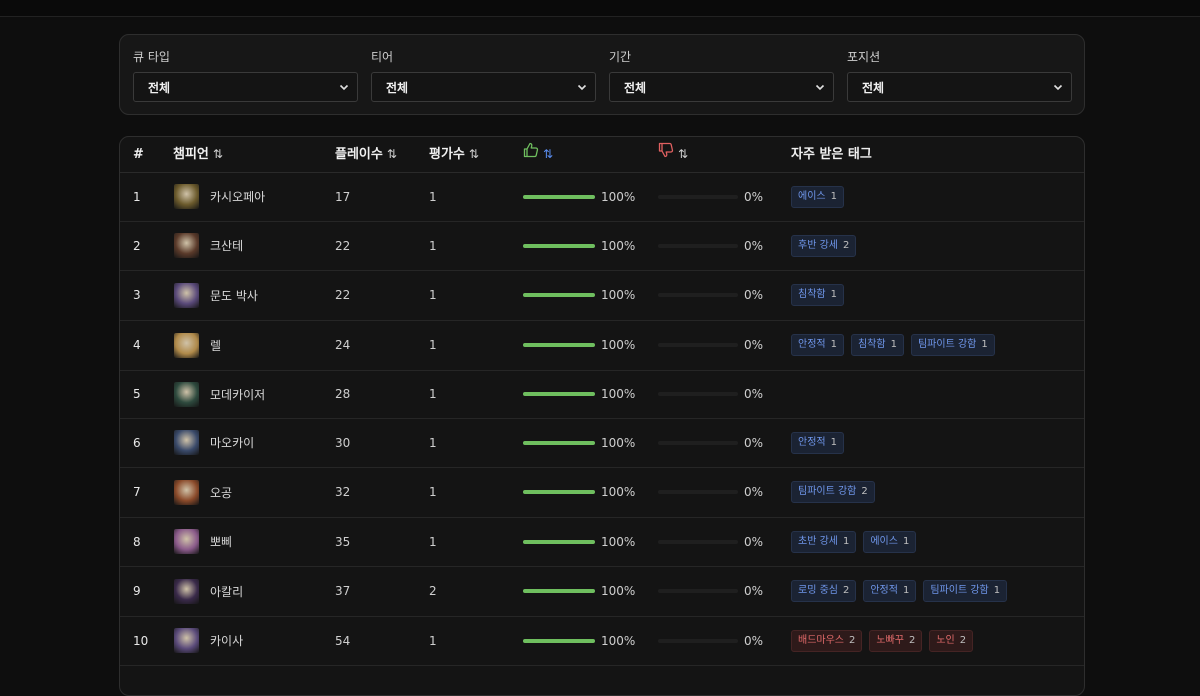  I want to click on champion-cell: 문도 박사, so click(216, 295).